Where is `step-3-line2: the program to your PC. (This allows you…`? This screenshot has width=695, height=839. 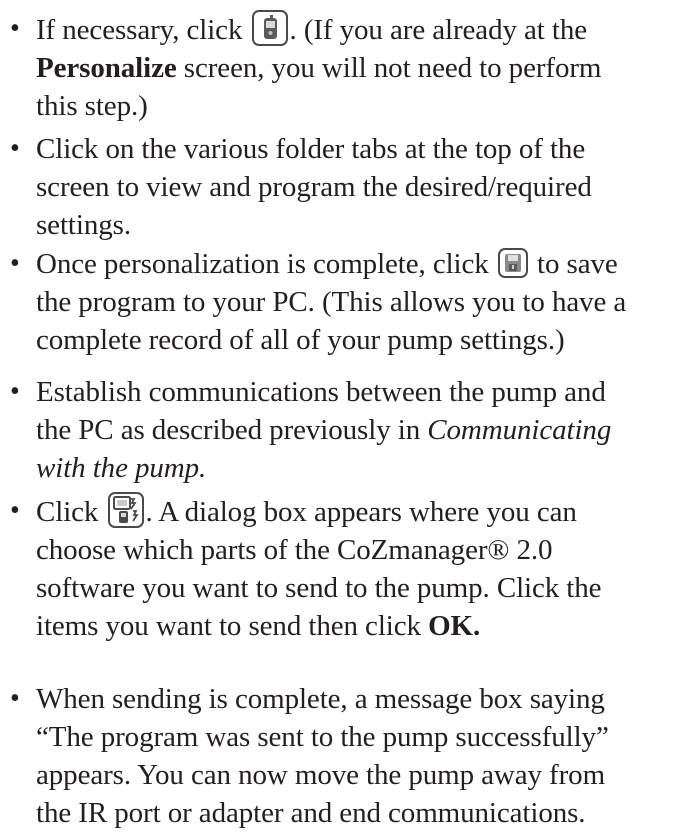
step-3-line2: the program to your PC. (This allows you… is located at coordinates (331, 302).